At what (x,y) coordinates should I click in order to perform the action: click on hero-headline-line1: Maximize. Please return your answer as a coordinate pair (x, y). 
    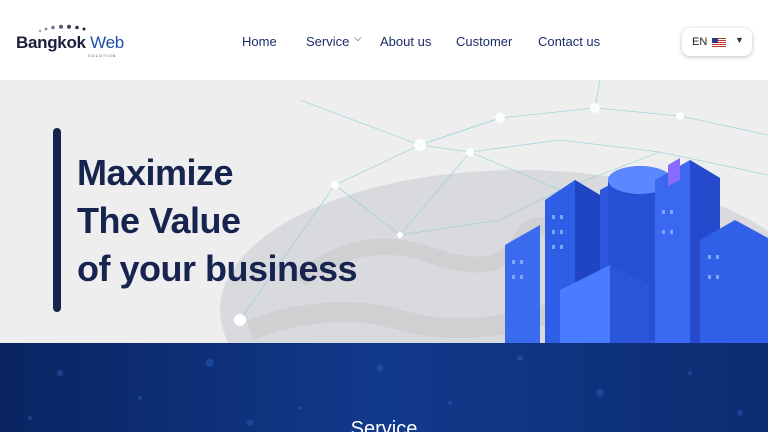
    Looking at the image, I should click on (155, 172).